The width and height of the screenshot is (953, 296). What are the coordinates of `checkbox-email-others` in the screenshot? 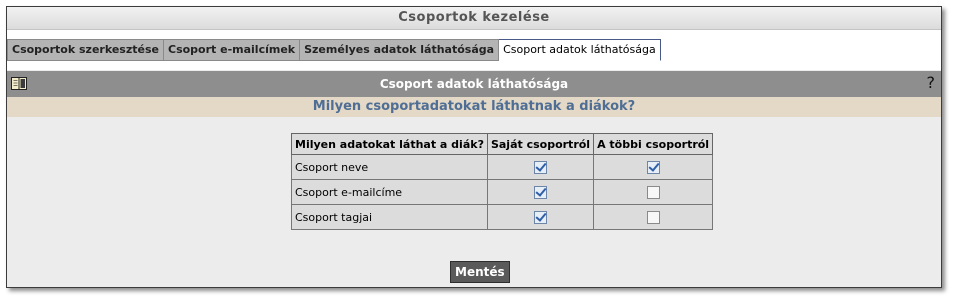 It's located at (653, 192).